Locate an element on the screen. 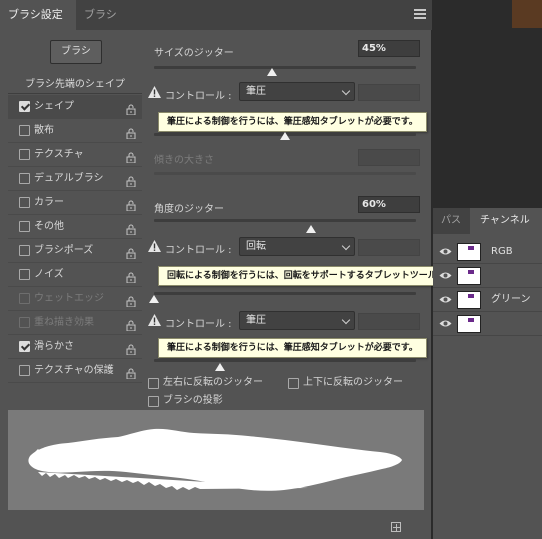 The image size is (542, 539). brush-option-row: 滑らかさ is located at coordinates (75, 347).